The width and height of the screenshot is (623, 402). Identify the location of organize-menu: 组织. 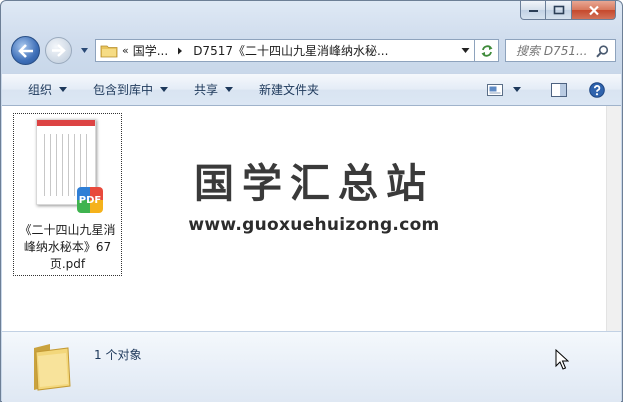
(41, 89).